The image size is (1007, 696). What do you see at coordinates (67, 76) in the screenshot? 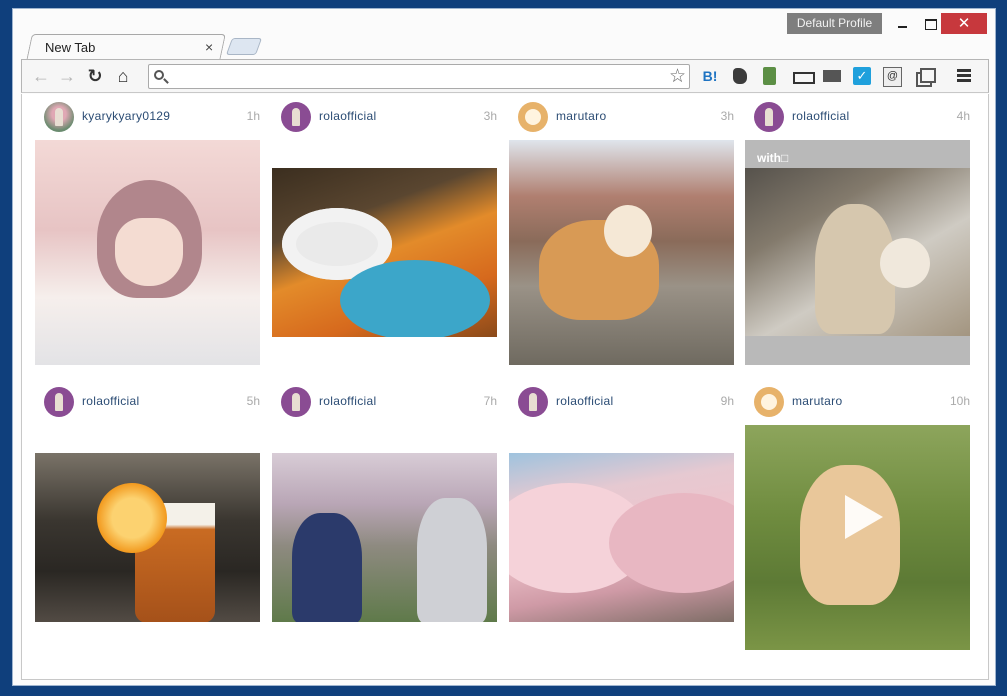
I see `forward-arrow-icon: →` at bounding box center [67, 76].